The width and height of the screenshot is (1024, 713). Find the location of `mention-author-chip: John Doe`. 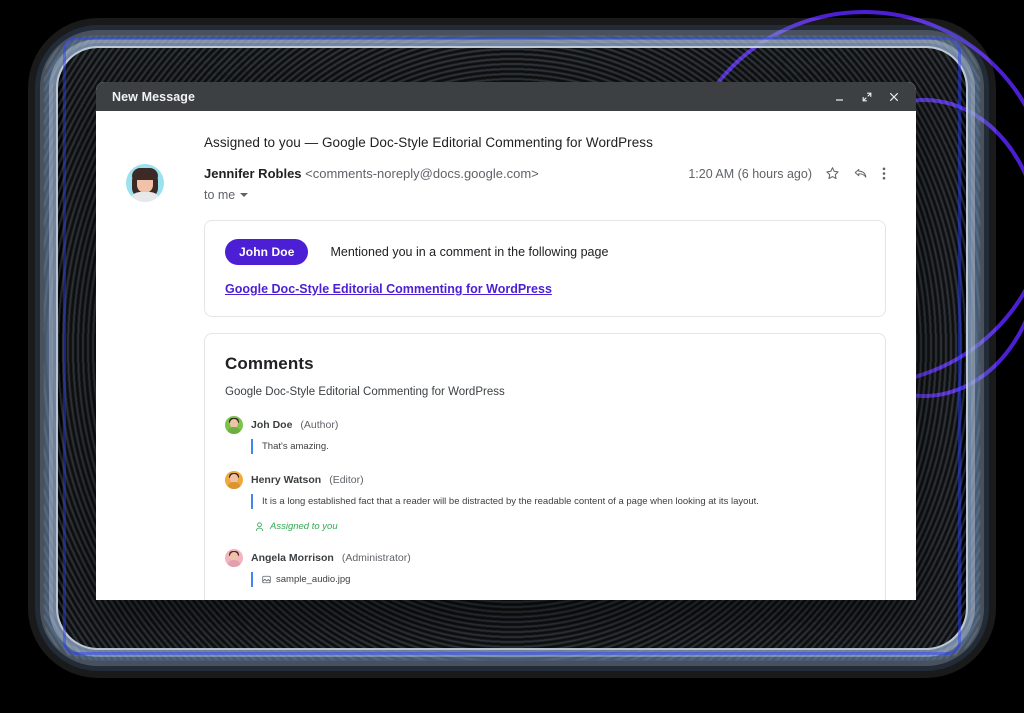

mention-author-chip: John Doe is located at coordinates (267, 252).